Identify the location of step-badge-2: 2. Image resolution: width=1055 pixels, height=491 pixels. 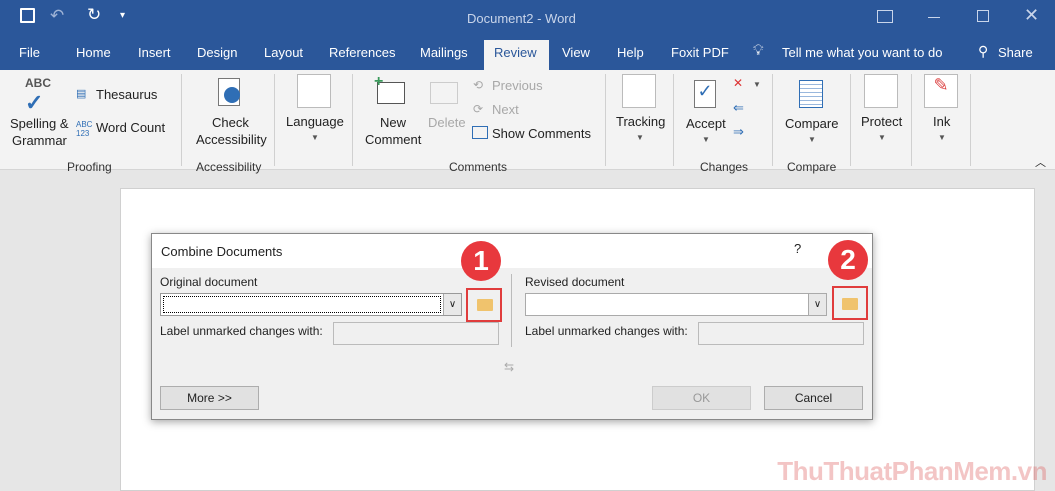
(848, 260).